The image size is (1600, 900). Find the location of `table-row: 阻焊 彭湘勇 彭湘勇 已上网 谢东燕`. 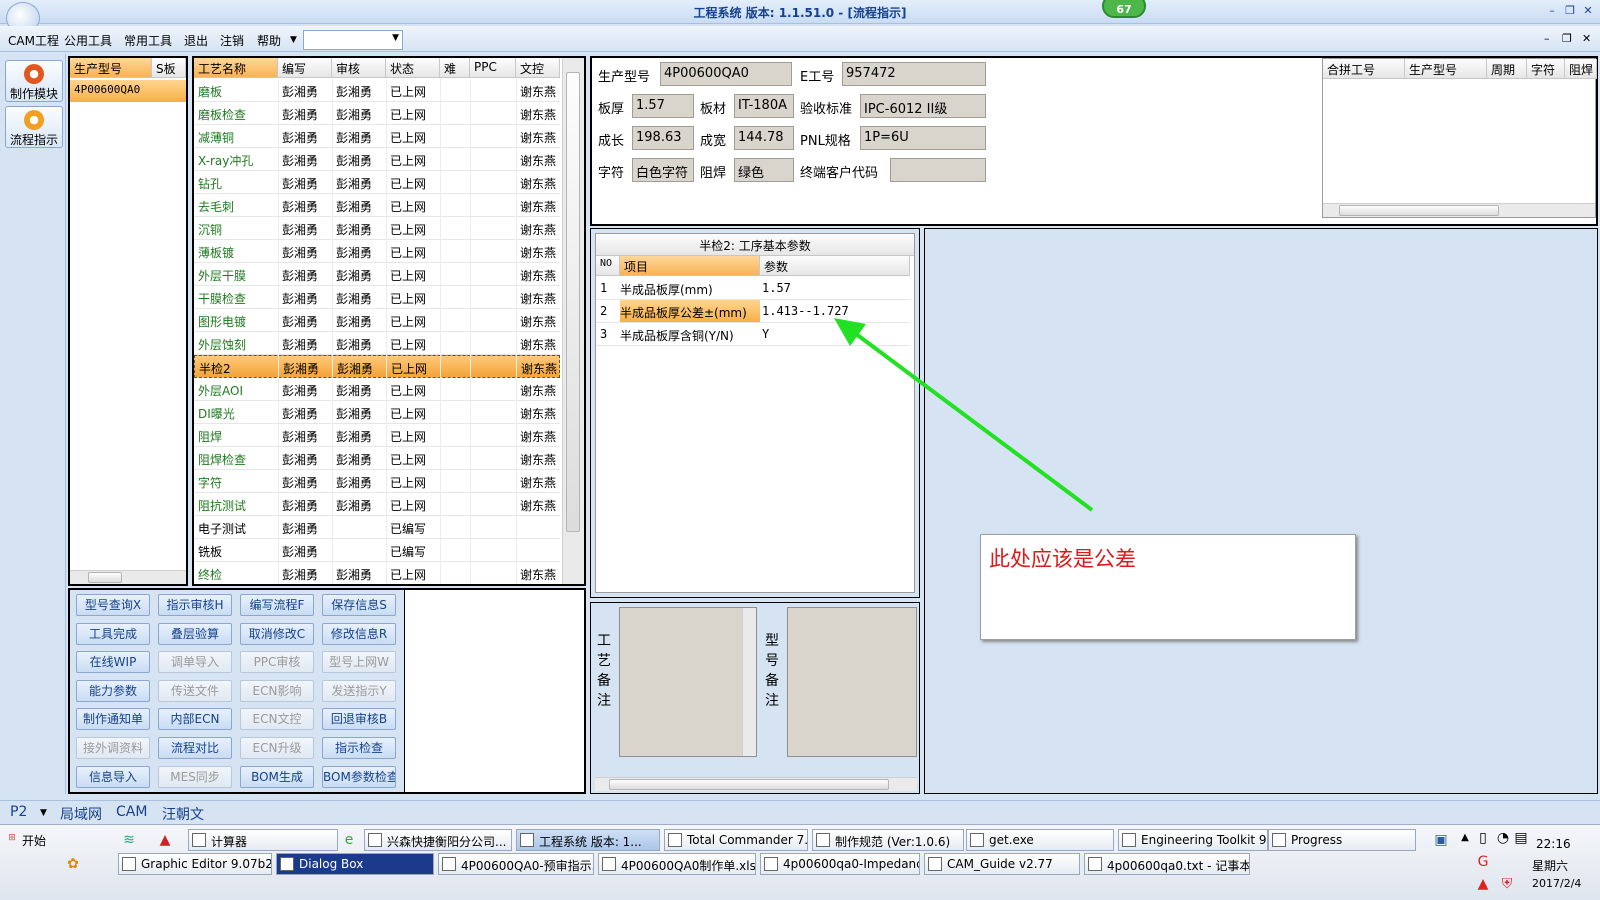

table-row: 阻焊 彭湘勇 彭湘勇 已上网 谢东燕 is located at coordinates (377, 435).